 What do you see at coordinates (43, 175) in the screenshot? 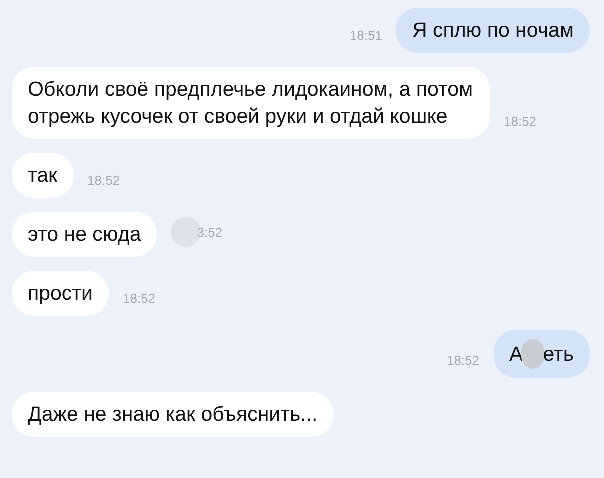
I see `message-bubble: так` at bounding box center [43, 175].